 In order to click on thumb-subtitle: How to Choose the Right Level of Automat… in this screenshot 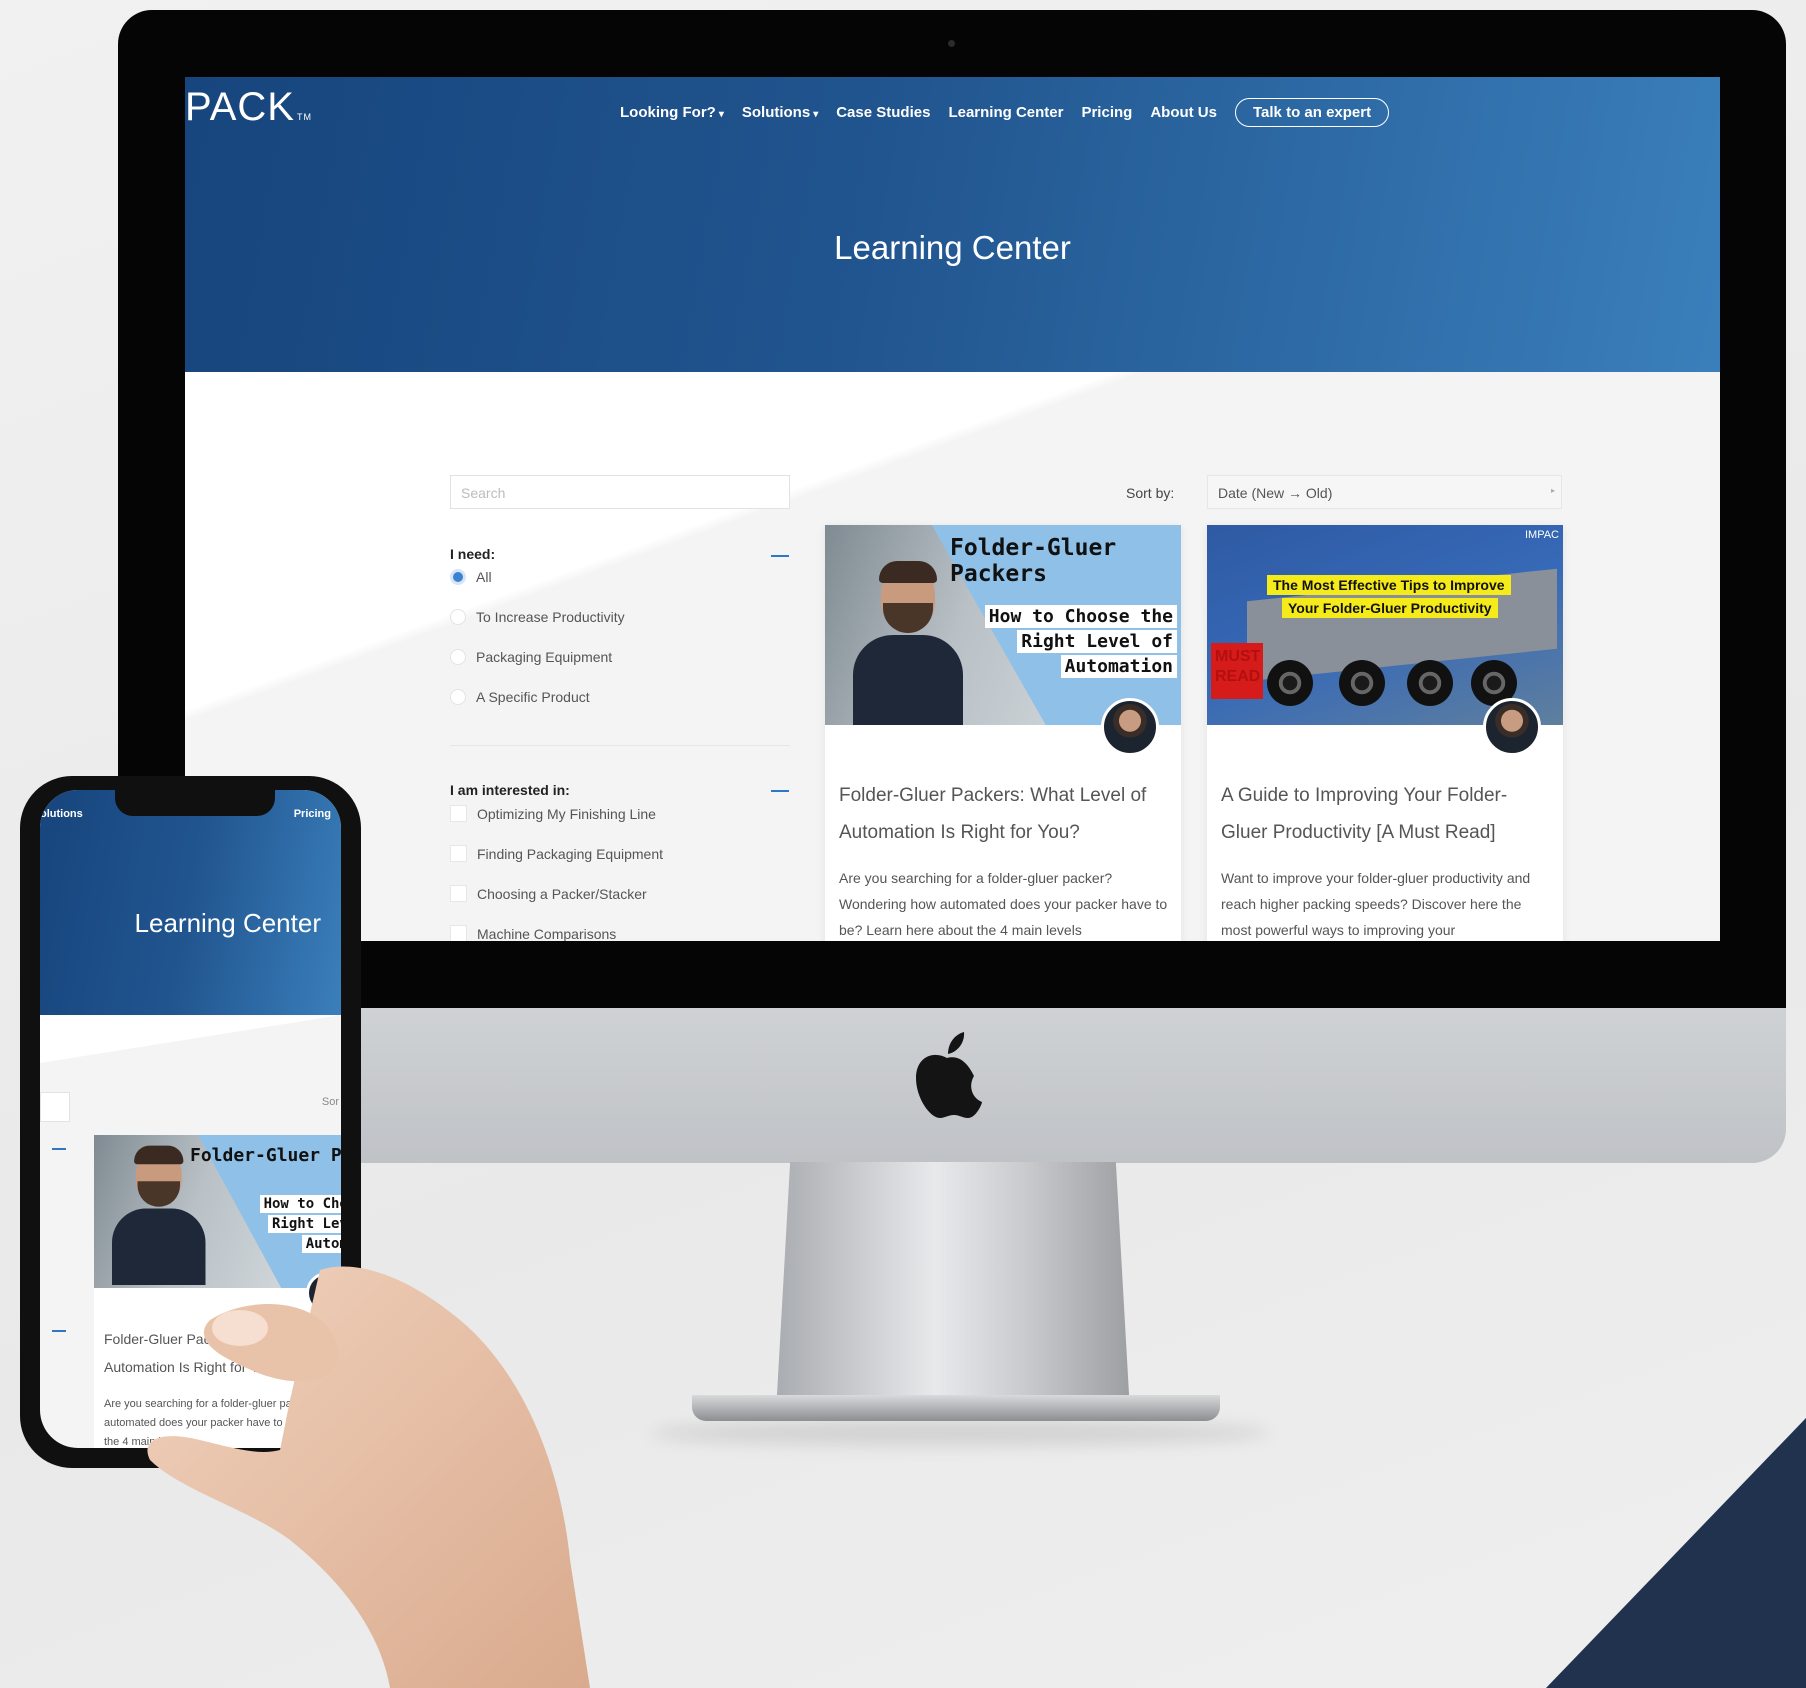, I will do `click(1080, 641)`.